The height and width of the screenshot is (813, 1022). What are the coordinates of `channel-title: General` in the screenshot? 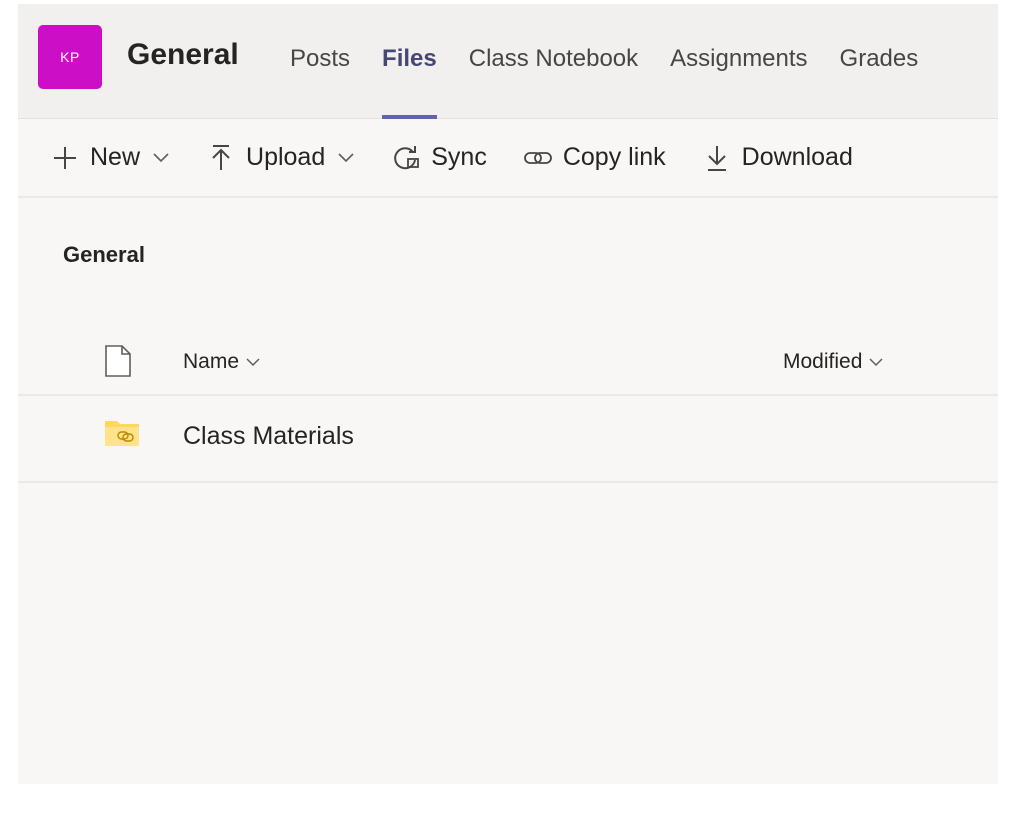 It's located at (183, 54).